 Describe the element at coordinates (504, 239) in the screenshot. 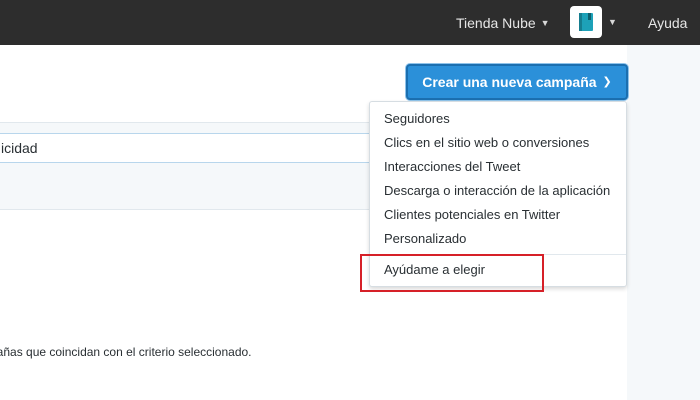

I see `menu-item-custom: Personalizado` at that location.